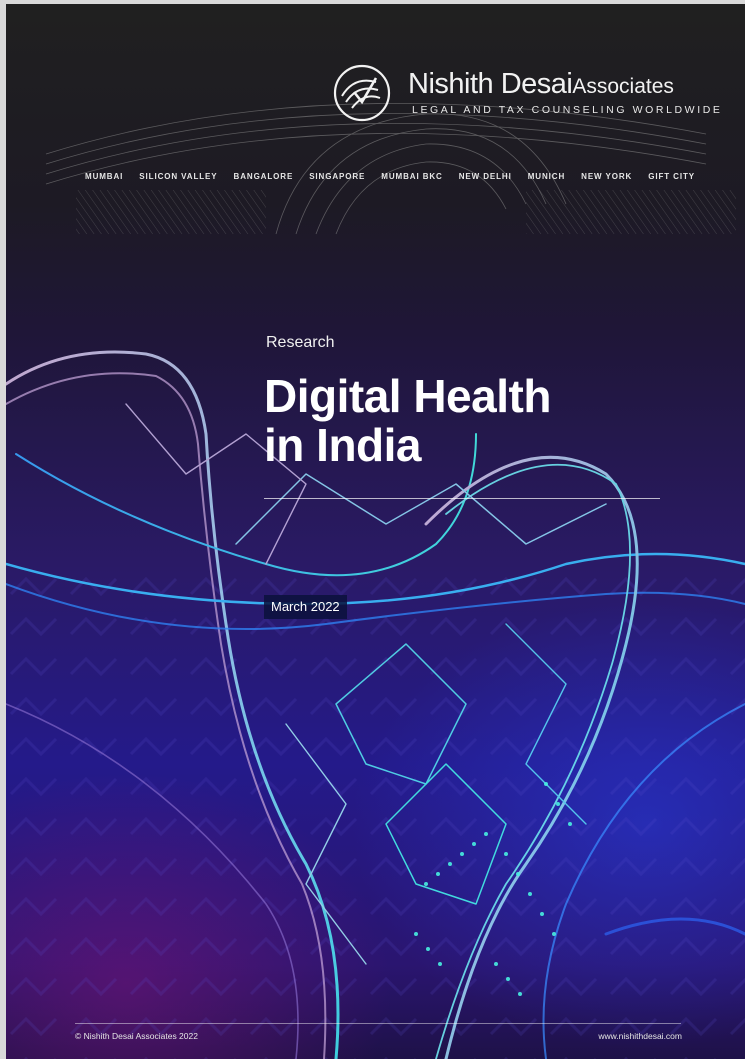 This screenshot has width=745, height=1059. What do you see at coordinates (567, 110) in the screenshot?
I see `brand-tagline: LEGAL AND TAX COUNSELING WORLDWIDE` at bounding box center [567, 110].